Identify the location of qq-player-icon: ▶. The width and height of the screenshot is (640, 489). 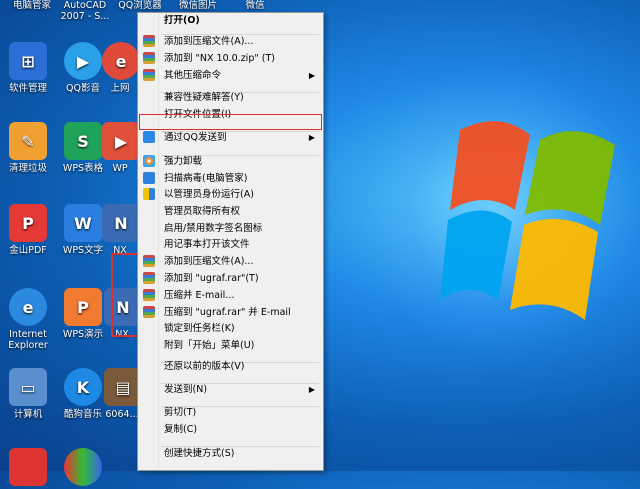
(83, 61).